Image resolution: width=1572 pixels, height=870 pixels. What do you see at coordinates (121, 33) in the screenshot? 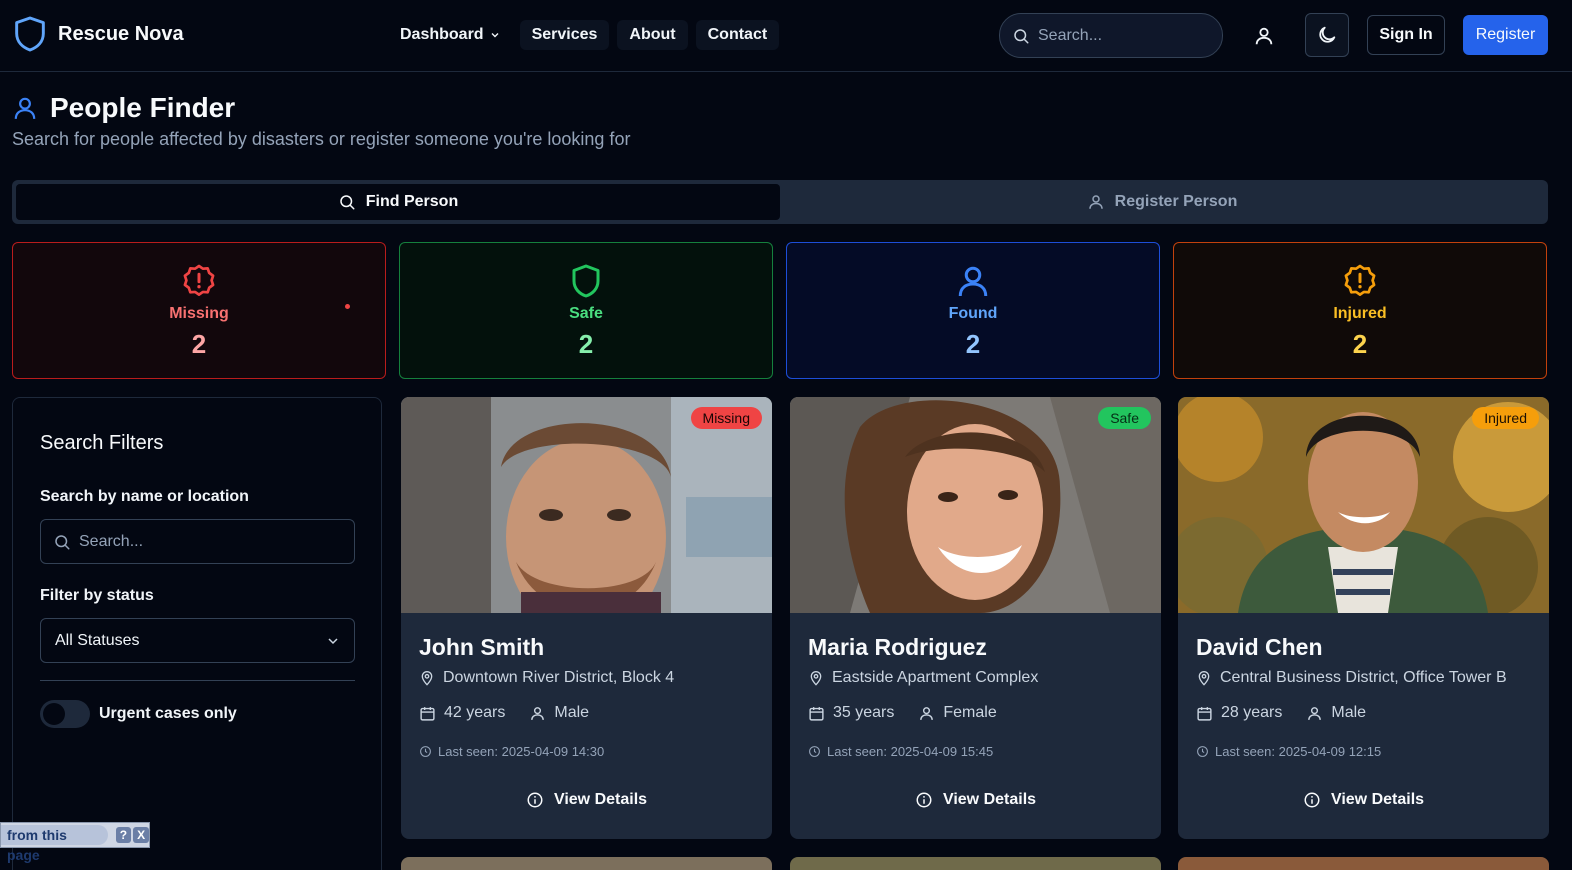
I see `brand-name: Rescue Nova` at bounding box center [121, 33].